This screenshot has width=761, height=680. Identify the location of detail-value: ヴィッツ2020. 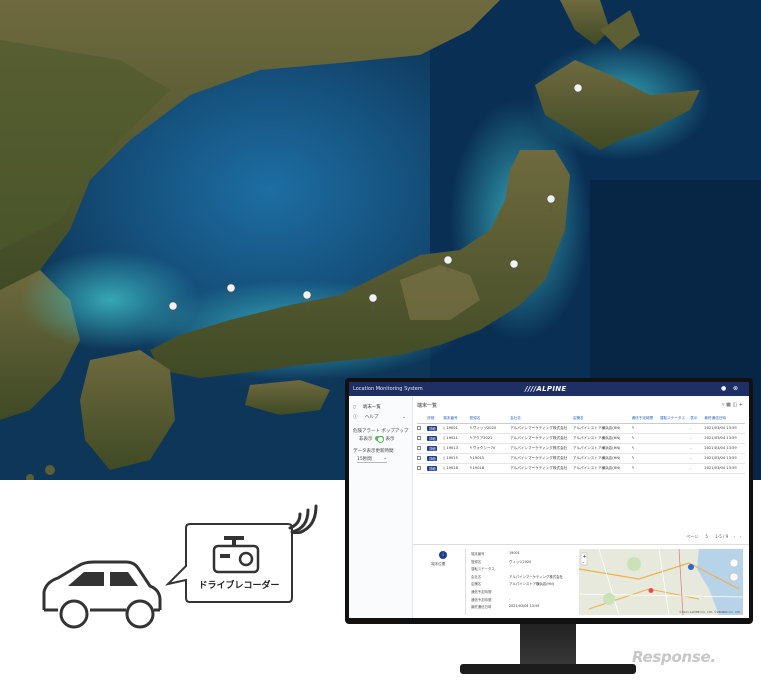
(520, 561).